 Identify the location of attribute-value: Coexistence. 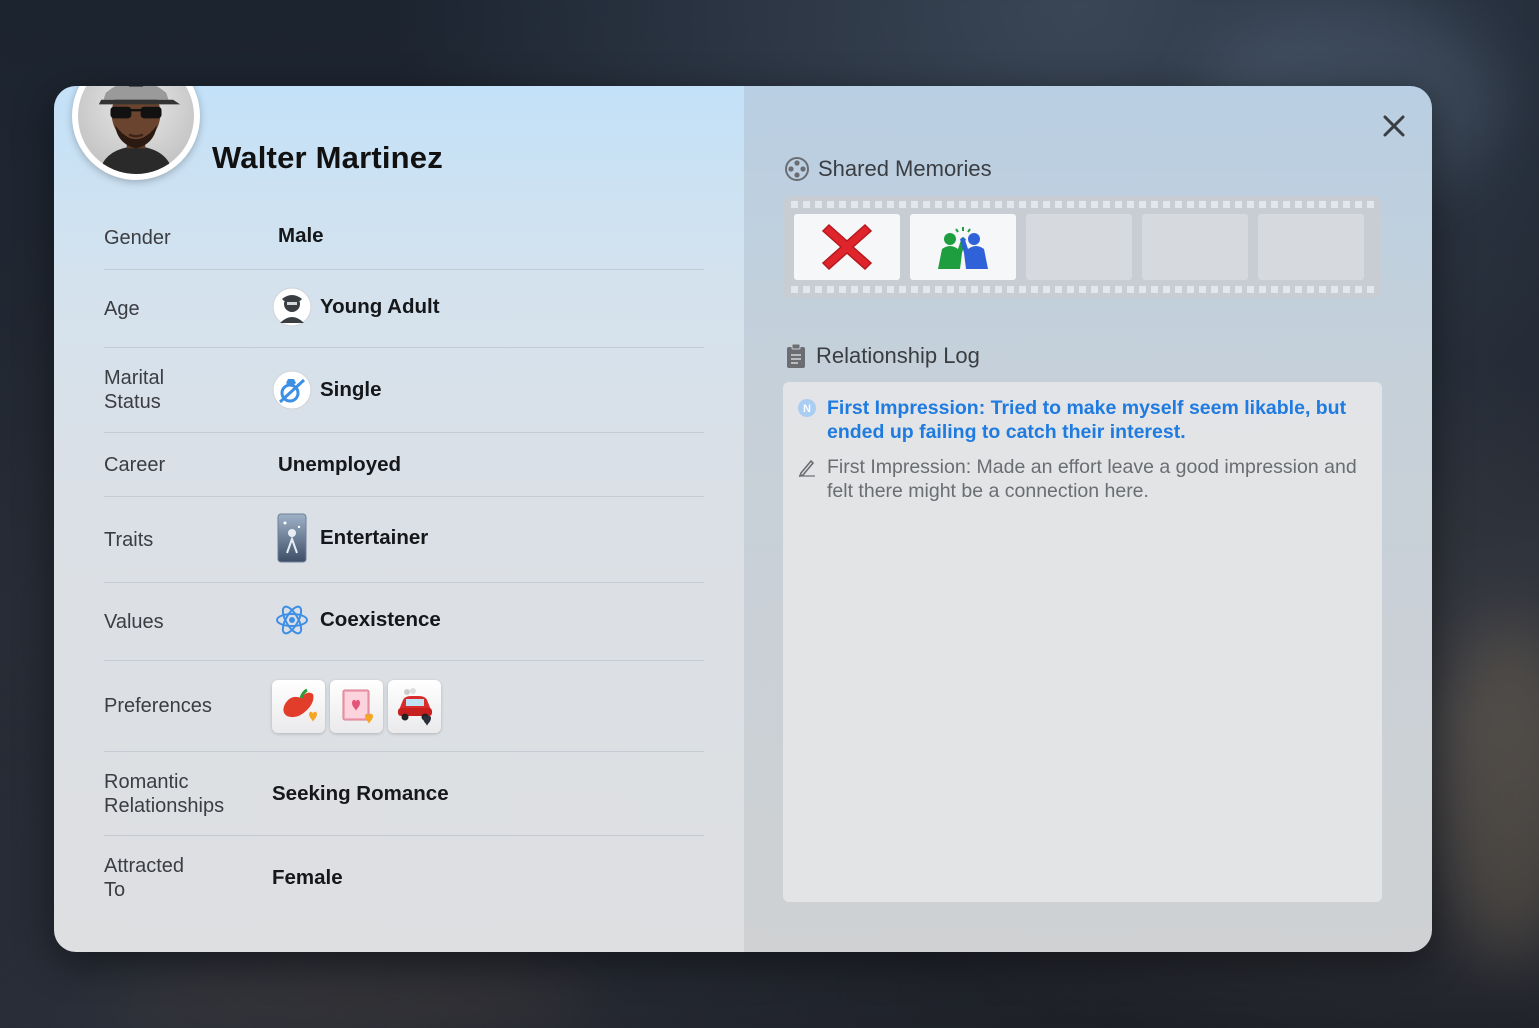
(356, 620).